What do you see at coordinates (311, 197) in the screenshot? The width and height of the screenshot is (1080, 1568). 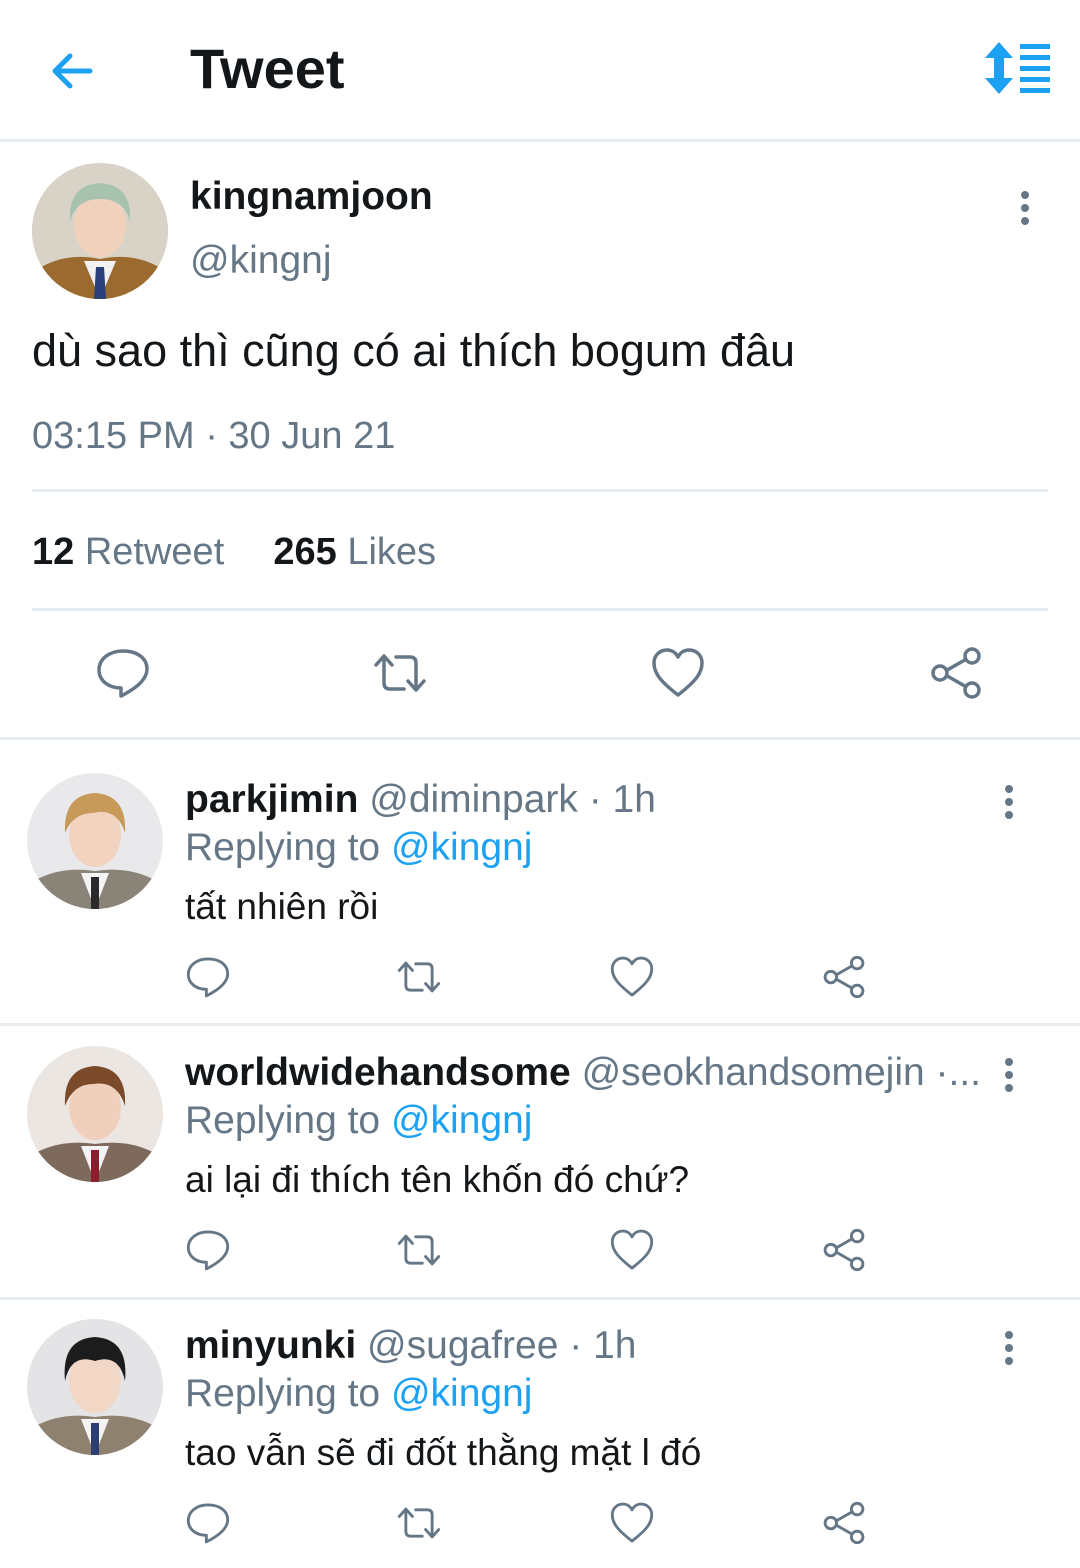 I see `author-display-name: kingnamjoon` at bounding box center [311, 197].